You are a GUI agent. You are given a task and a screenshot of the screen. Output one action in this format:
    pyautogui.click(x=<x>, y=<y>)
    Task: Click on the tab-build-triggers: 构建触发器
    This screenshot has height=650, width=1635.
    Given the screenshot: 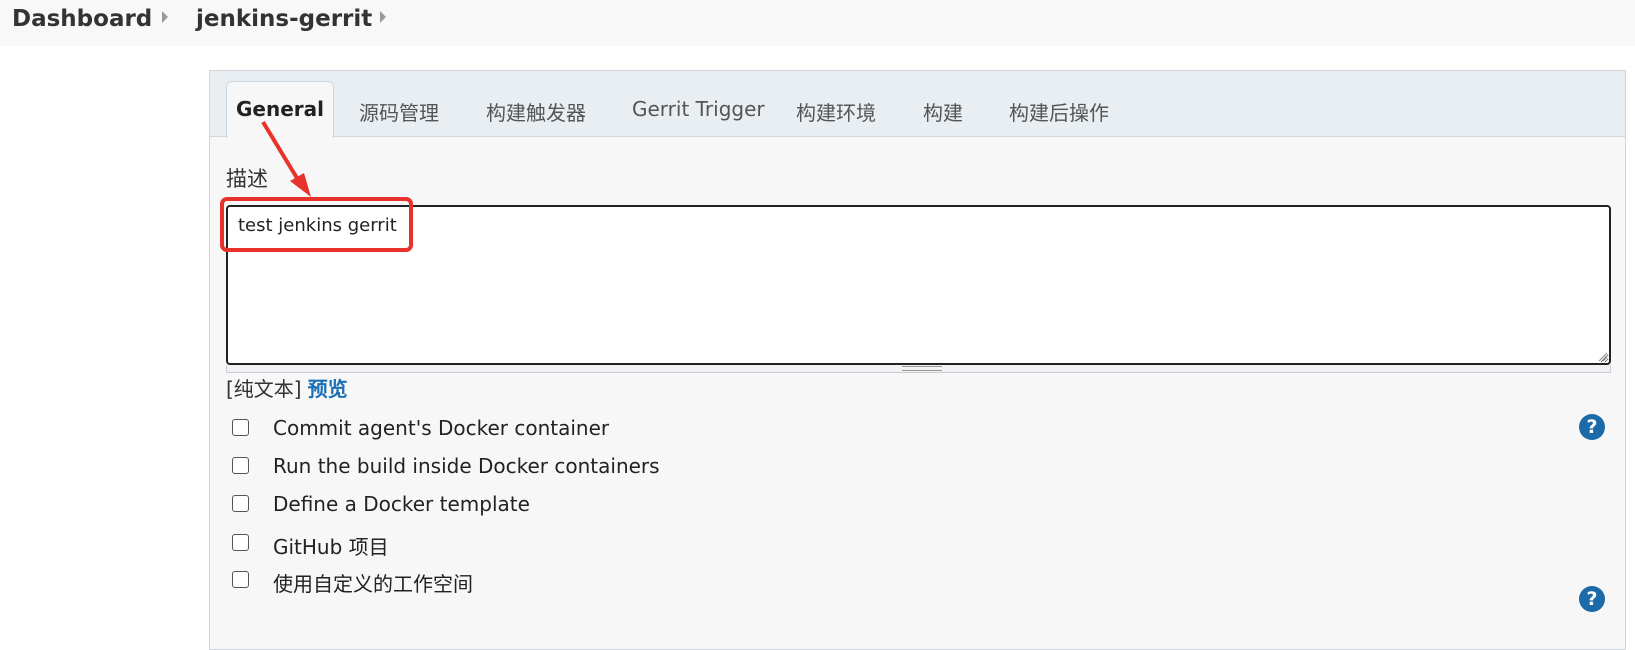 What is the action you would take?
    pyautogui.click(x=536, y=111)
    